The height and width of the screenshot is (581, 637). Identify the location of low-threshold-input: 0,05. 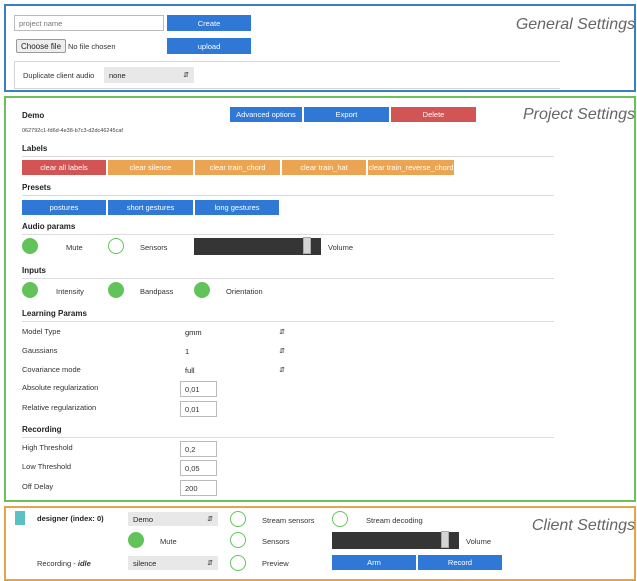
(198, 468).